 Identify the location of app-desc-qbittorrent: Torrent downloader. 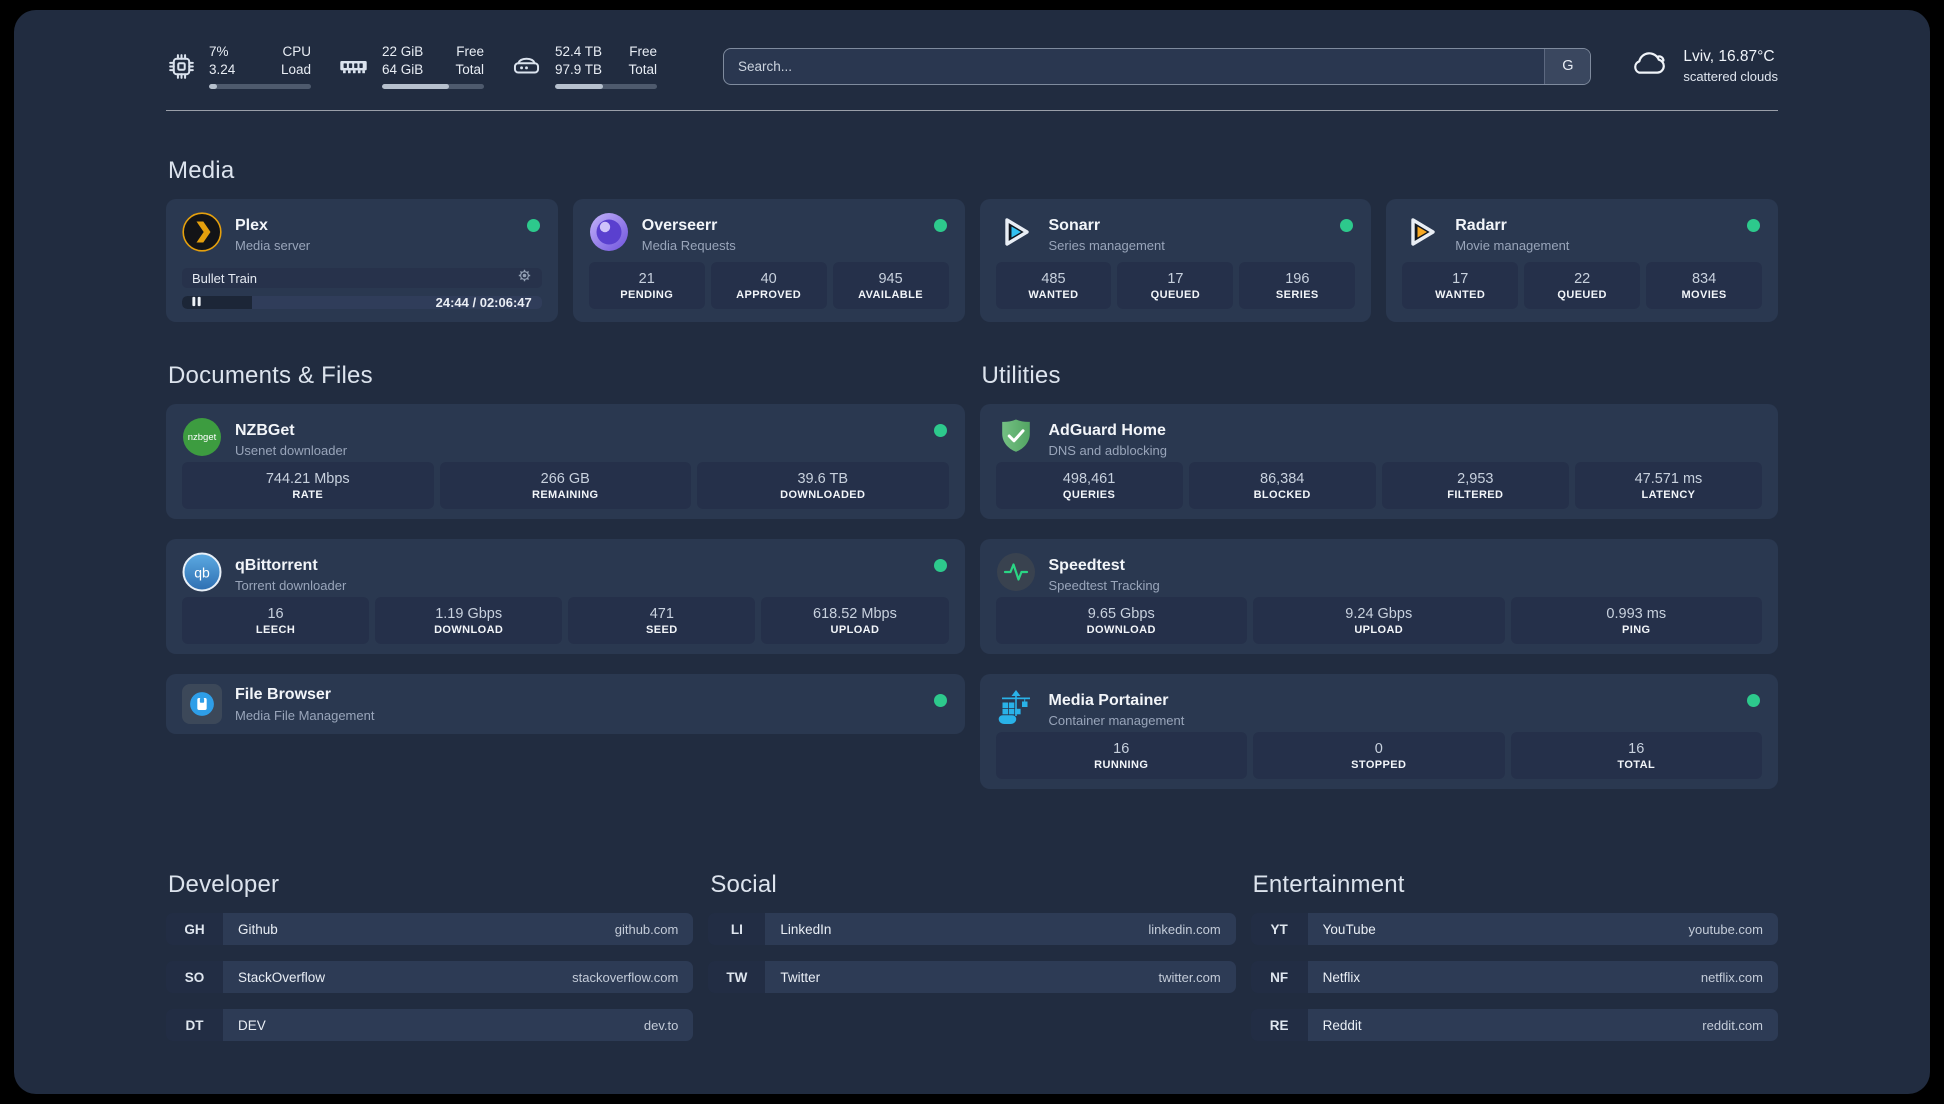
(291, 586).